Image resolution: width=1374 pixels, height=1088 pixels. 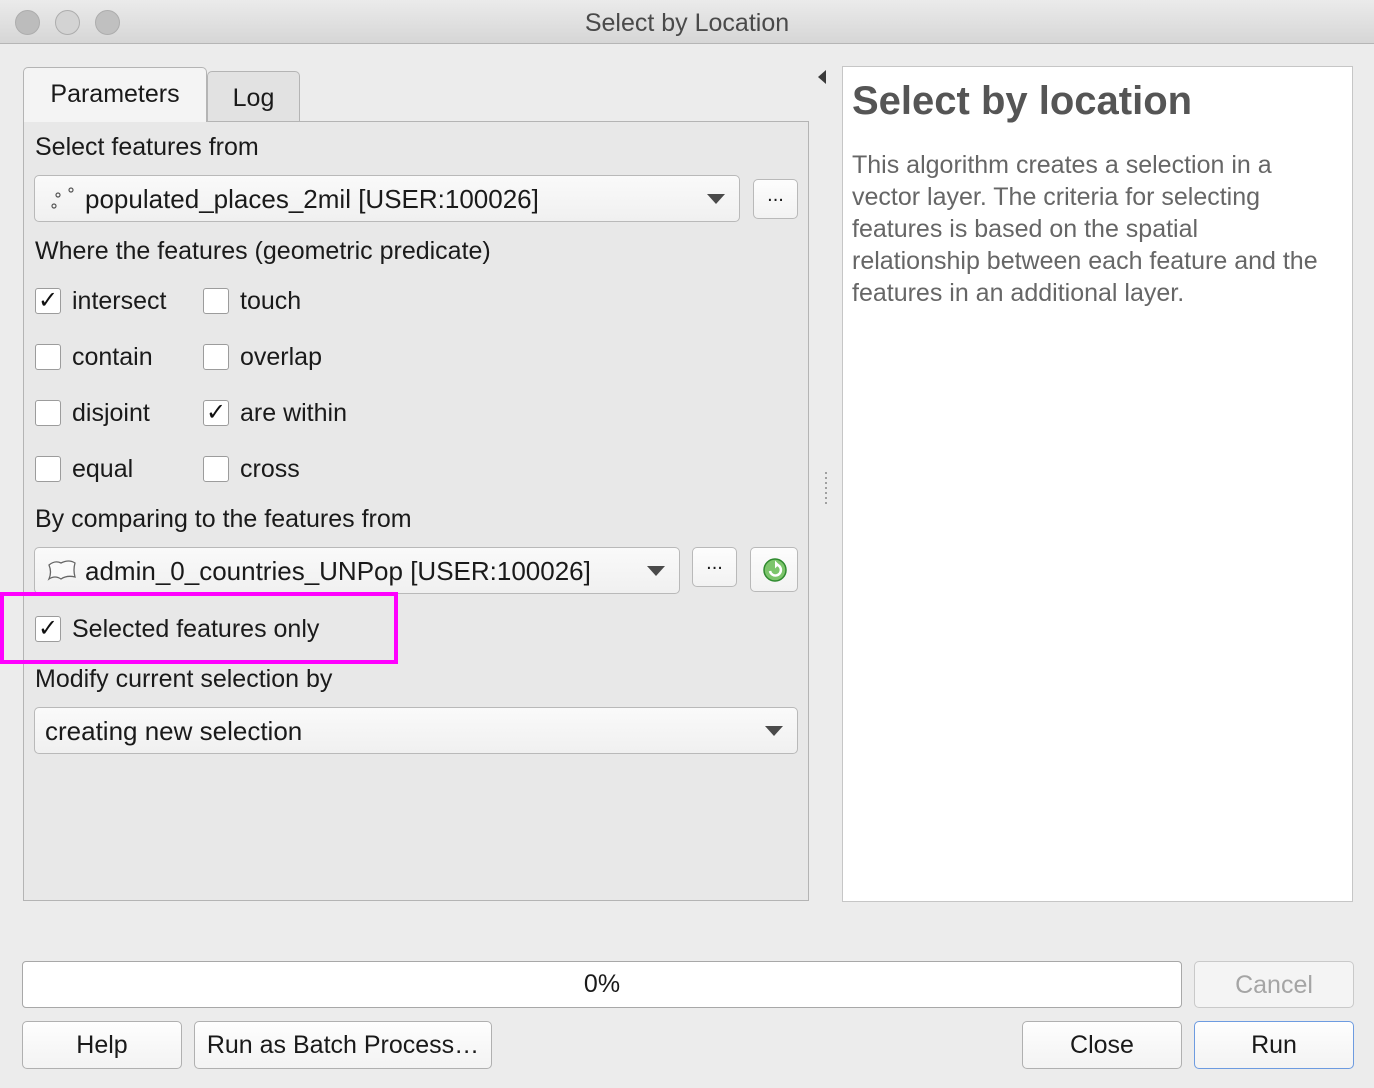 I want to click on highlight-box, so click(x=199, y=628).